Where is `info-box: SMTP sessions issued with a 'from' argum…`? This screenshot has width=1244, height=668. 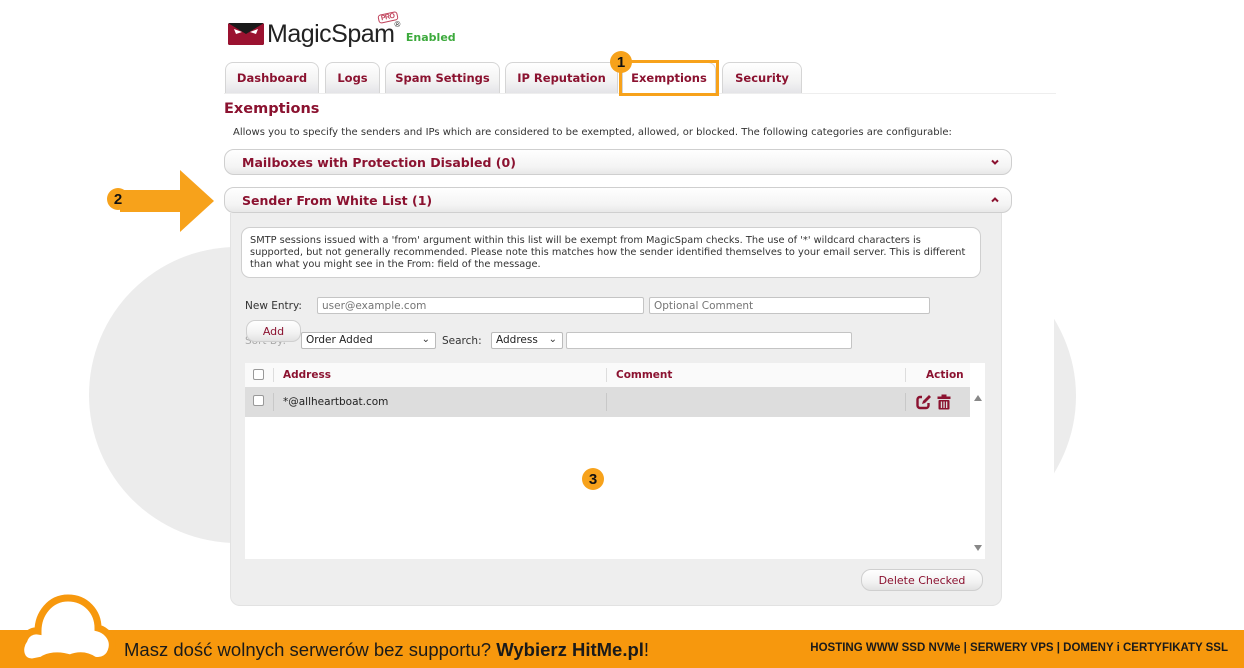
info-box: SMTP sessions issued with a 'from' argum… is located at coordinates (611, 252).